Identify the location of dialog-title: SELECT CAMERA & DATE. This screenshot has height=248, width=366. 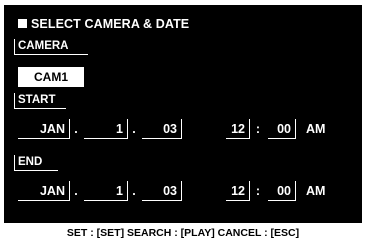
(103, 24).